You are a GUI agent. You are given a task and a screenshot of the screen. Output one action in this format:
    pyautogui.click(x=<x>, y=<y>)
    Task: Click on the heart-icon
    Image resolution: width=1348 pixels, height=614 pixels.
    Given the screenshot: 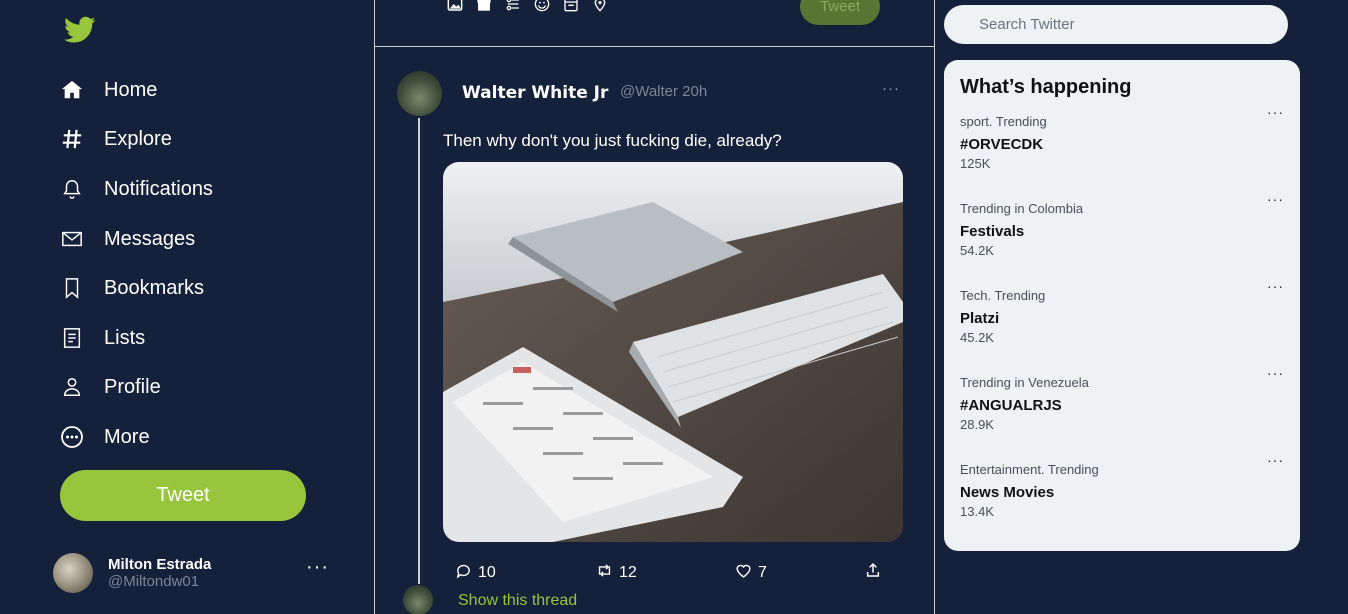 What is the action you would take?
    pyautogui.click(x=743, y=573)
    